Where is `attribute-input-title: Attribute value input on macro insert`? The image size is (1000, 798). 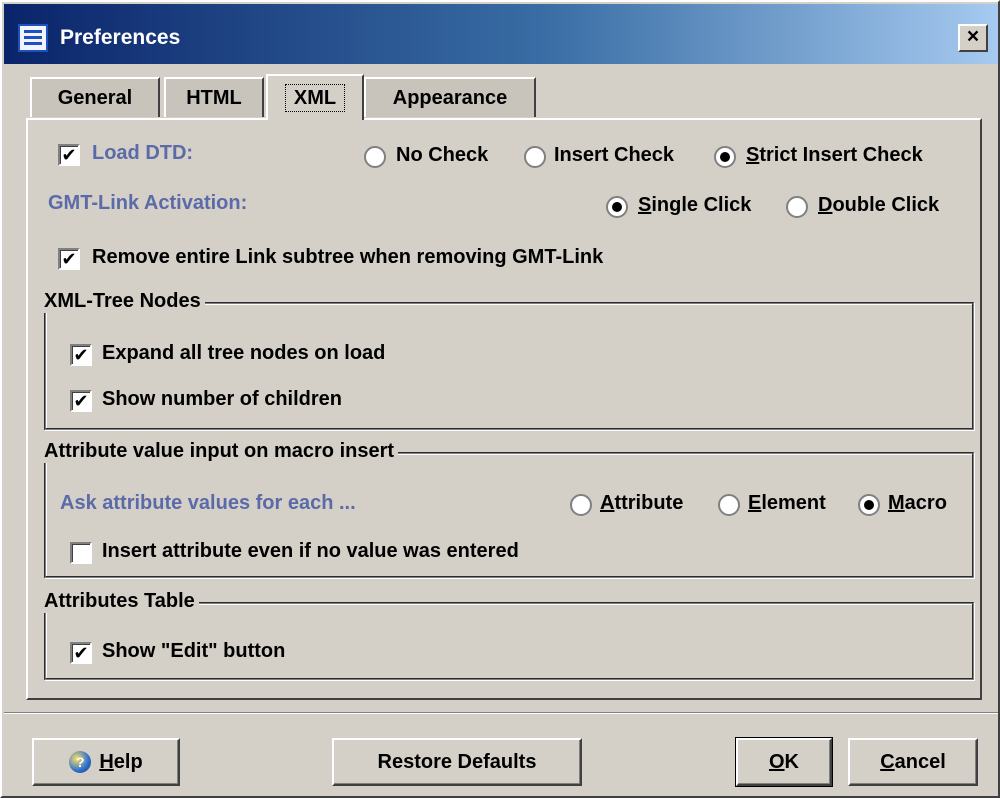 attribute-input-title: Attribute value input on macro insert is located at coordinates (220, 451).